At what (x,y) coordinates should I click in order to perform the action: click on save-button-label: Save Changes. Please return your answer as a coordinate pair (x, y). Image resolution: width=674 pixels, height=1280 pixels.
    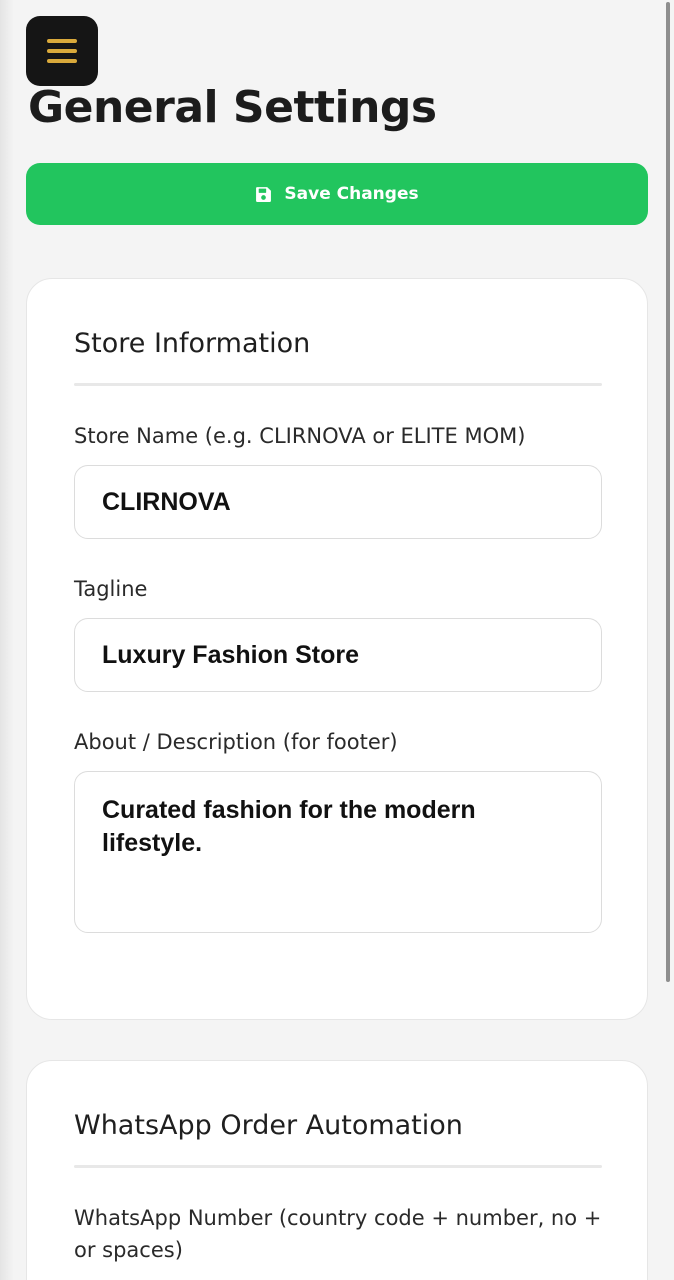
    Looking at the image, I should click on (351, 194).